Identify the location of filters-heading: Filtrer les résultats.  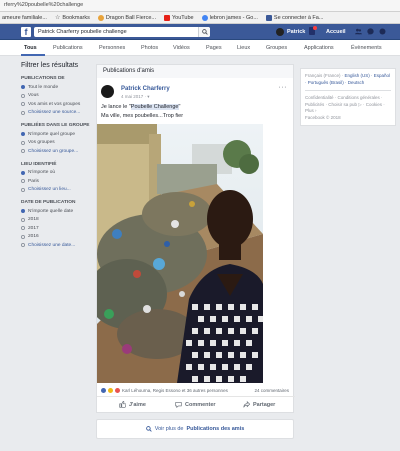
(50, 65).